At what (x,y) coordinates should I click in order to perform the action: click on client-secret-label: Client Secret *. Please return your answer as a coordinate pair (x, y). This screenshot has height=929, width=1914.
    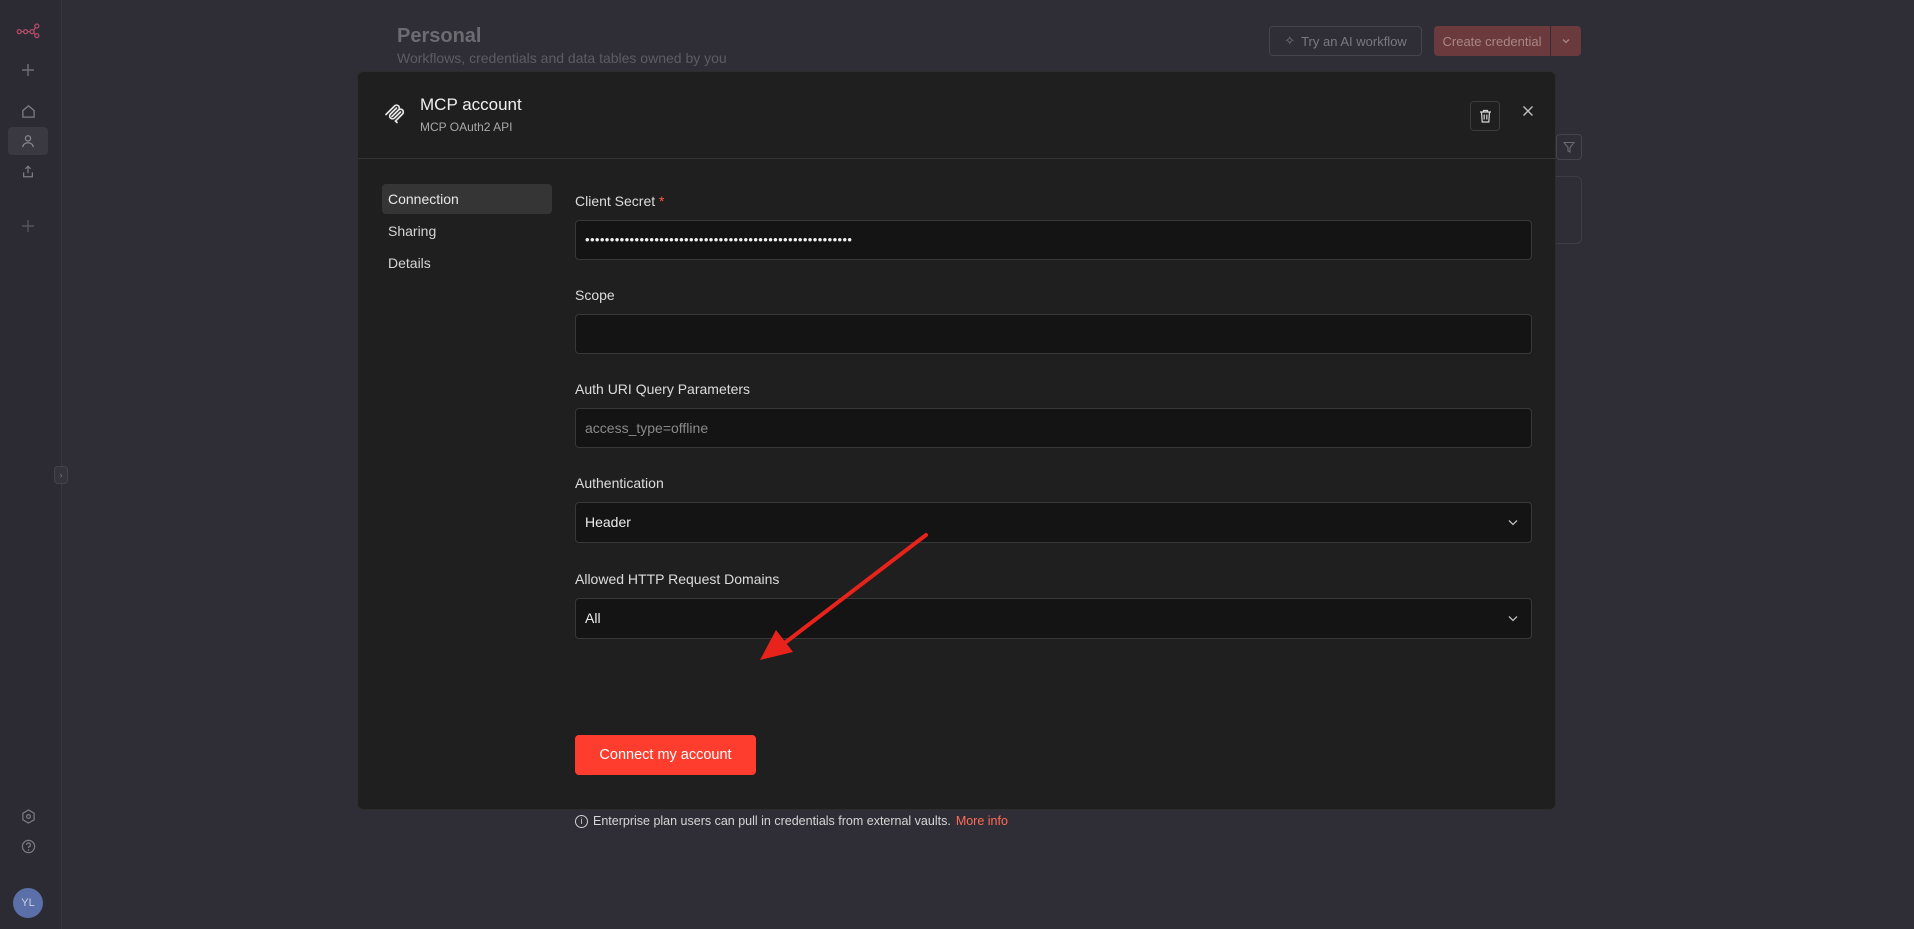
    Looking at the image, I should click on (1053, 201).